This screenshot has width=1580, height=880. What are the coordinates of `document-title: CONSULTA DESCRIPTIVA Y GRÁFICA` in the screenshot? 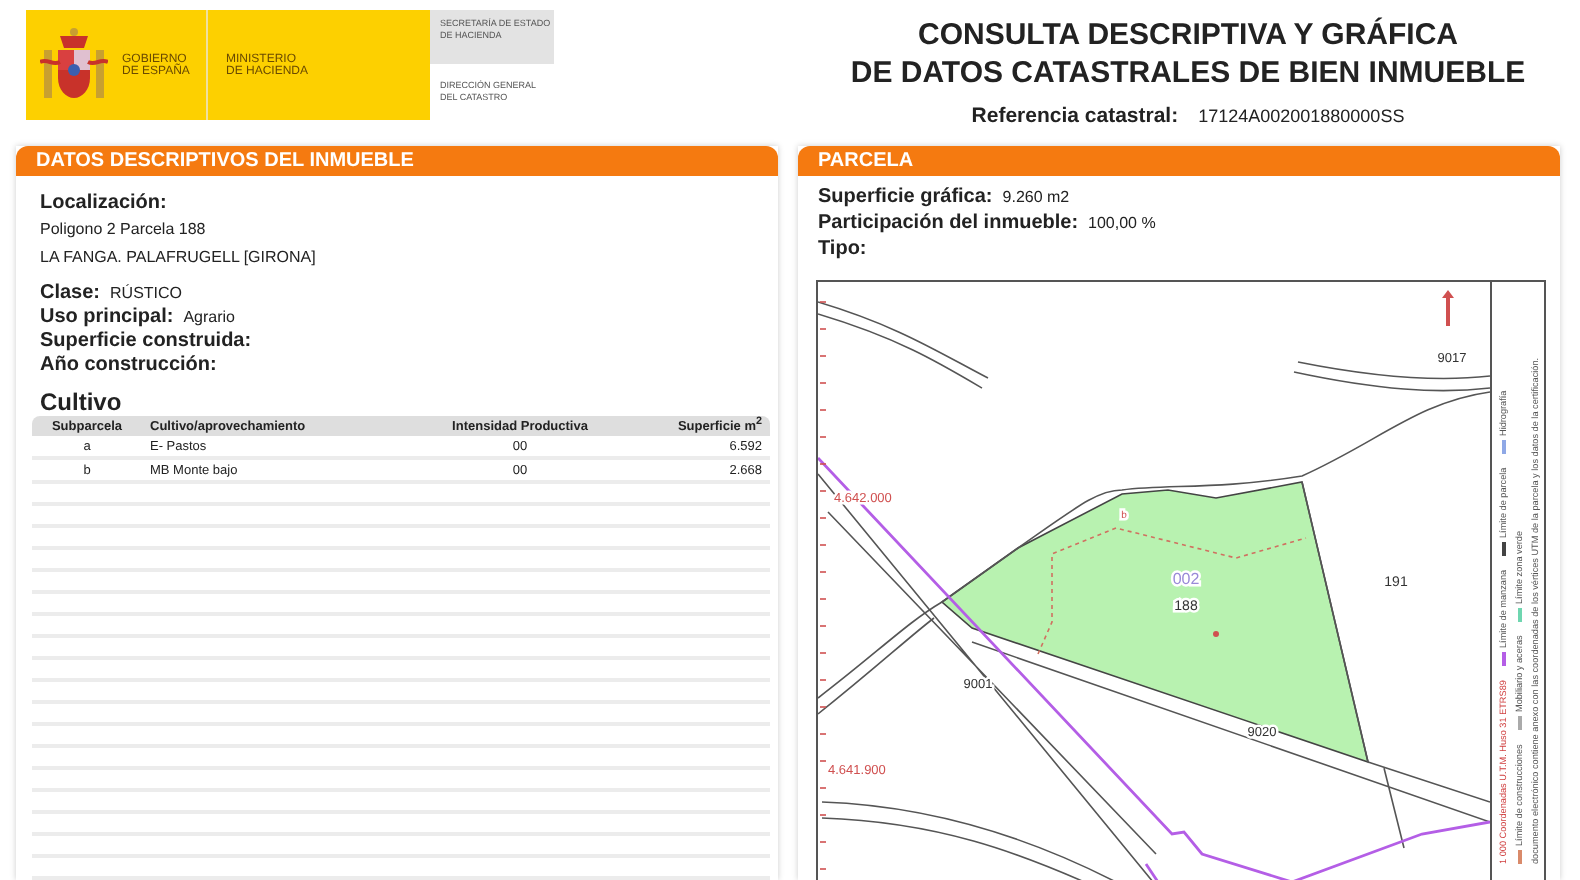 It's located at (1187, 35).